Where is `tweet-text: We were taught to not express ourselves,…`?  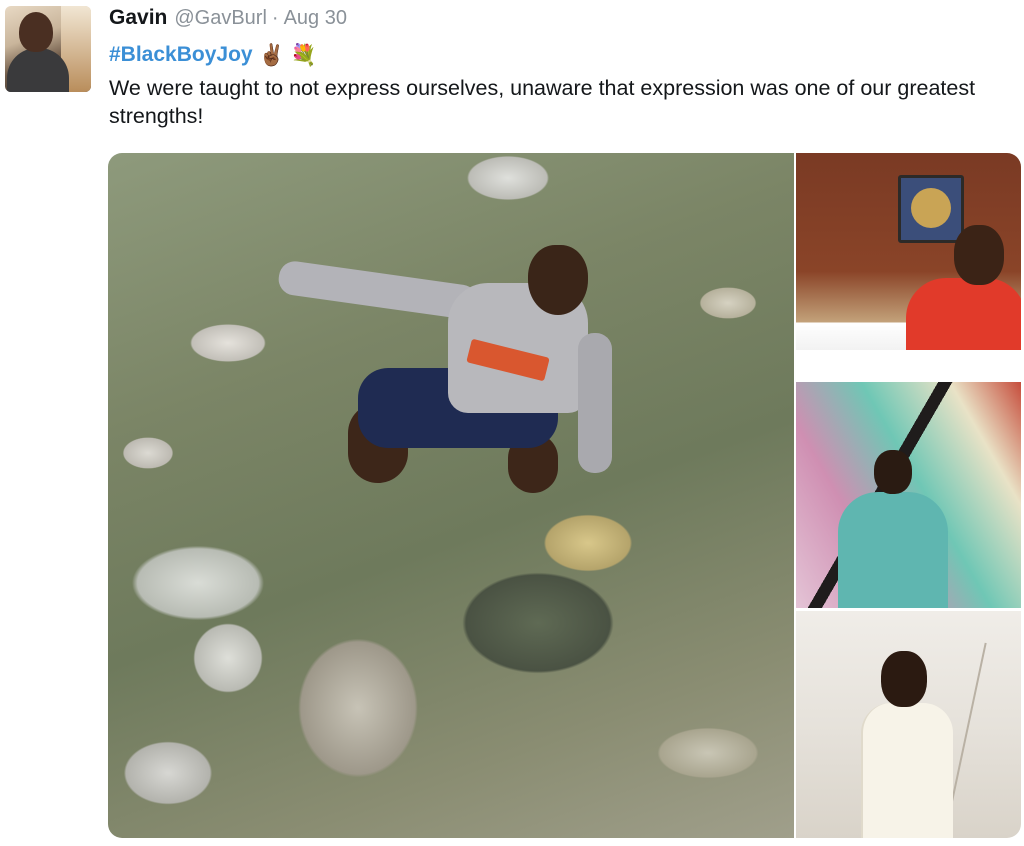 tweet-text: We were taught to not express ourselves,… is located at coordinates (542, 102).